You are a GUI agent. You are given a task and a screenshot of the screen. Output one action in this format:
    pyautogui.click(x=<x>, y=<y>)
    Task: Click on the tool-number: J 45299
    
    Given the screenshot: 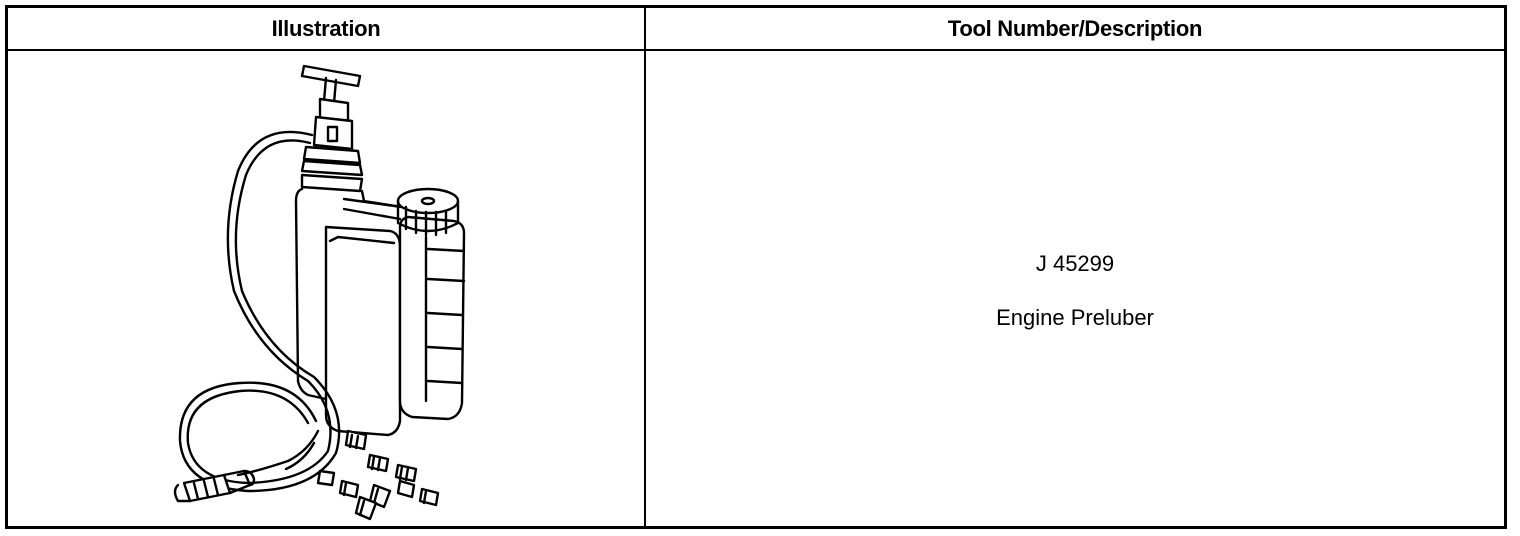 What is the action you would take?
    pyautogui.click(x=1075, y=263)
    